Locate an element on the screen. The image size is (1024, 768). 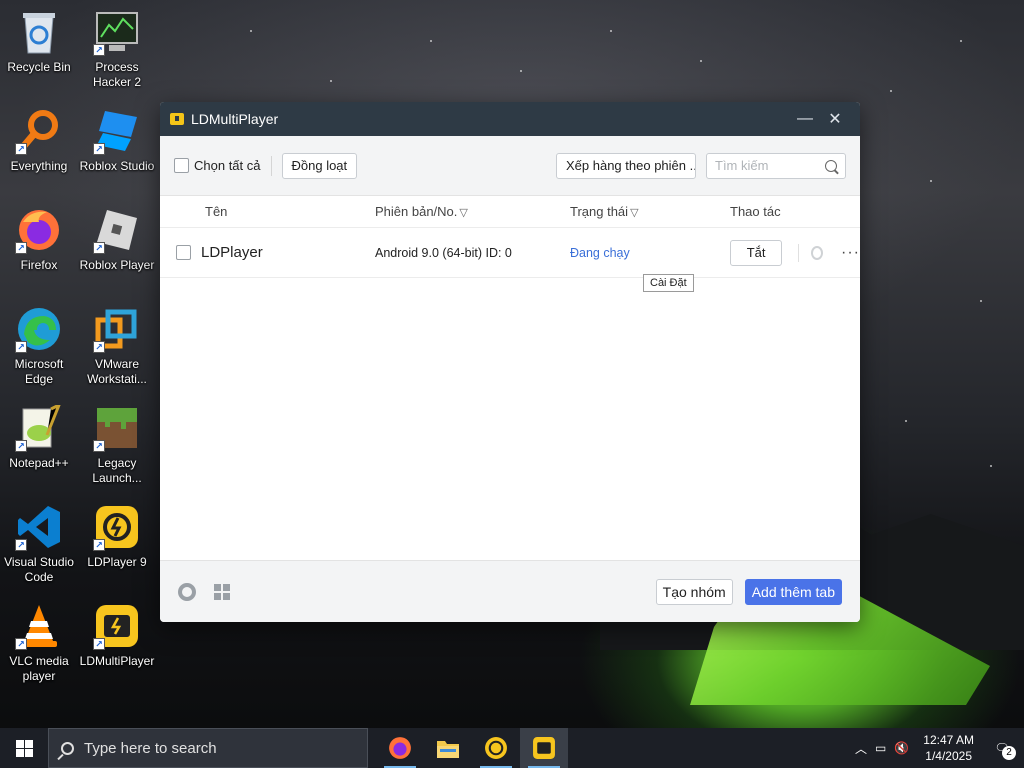
folder-icon is located at coordinates (448, 749).